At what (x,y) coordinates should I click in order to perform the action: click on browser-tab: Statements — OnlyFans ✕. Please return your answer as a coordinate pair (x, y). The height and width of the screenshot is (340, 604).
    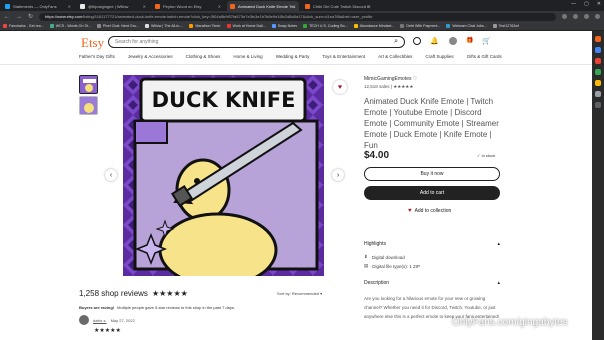
    Looking at the image, I should click on (38, 6).